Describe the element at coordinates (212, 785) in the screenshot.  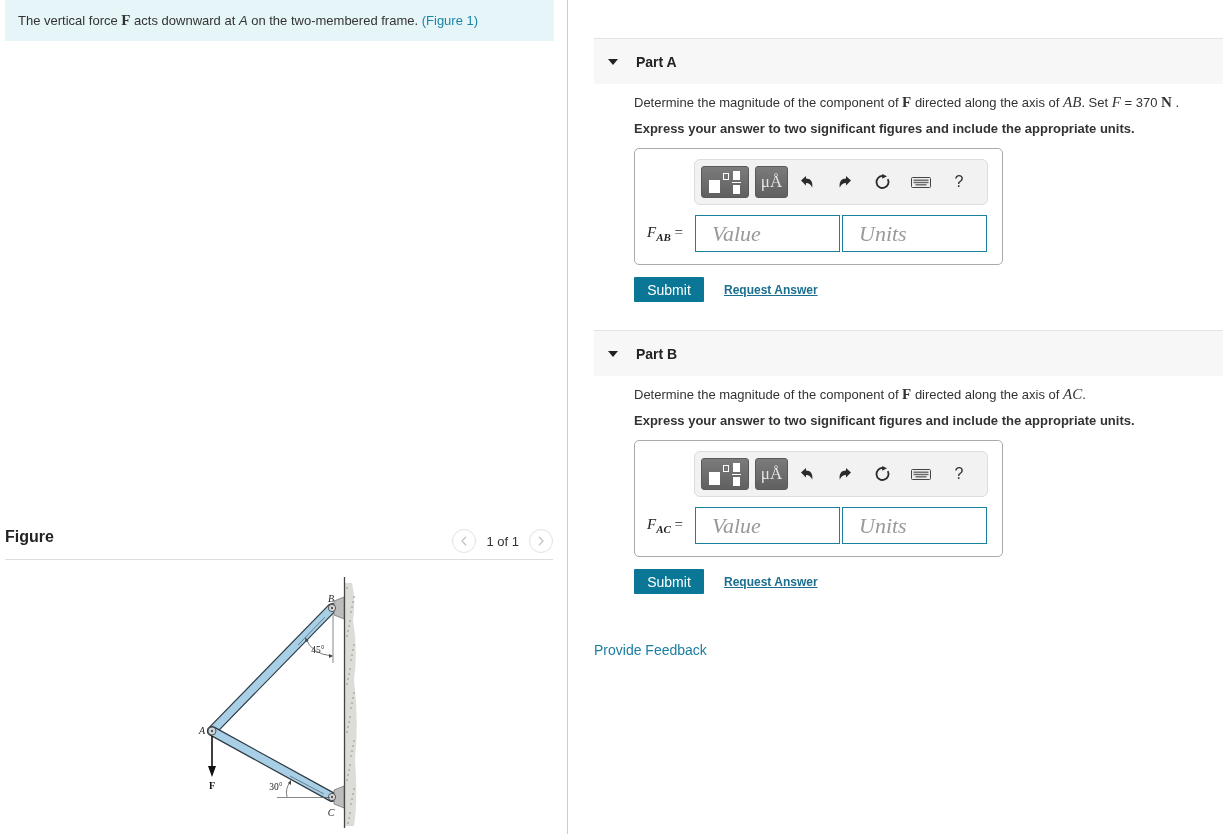
I see `force-label: F` at that location.